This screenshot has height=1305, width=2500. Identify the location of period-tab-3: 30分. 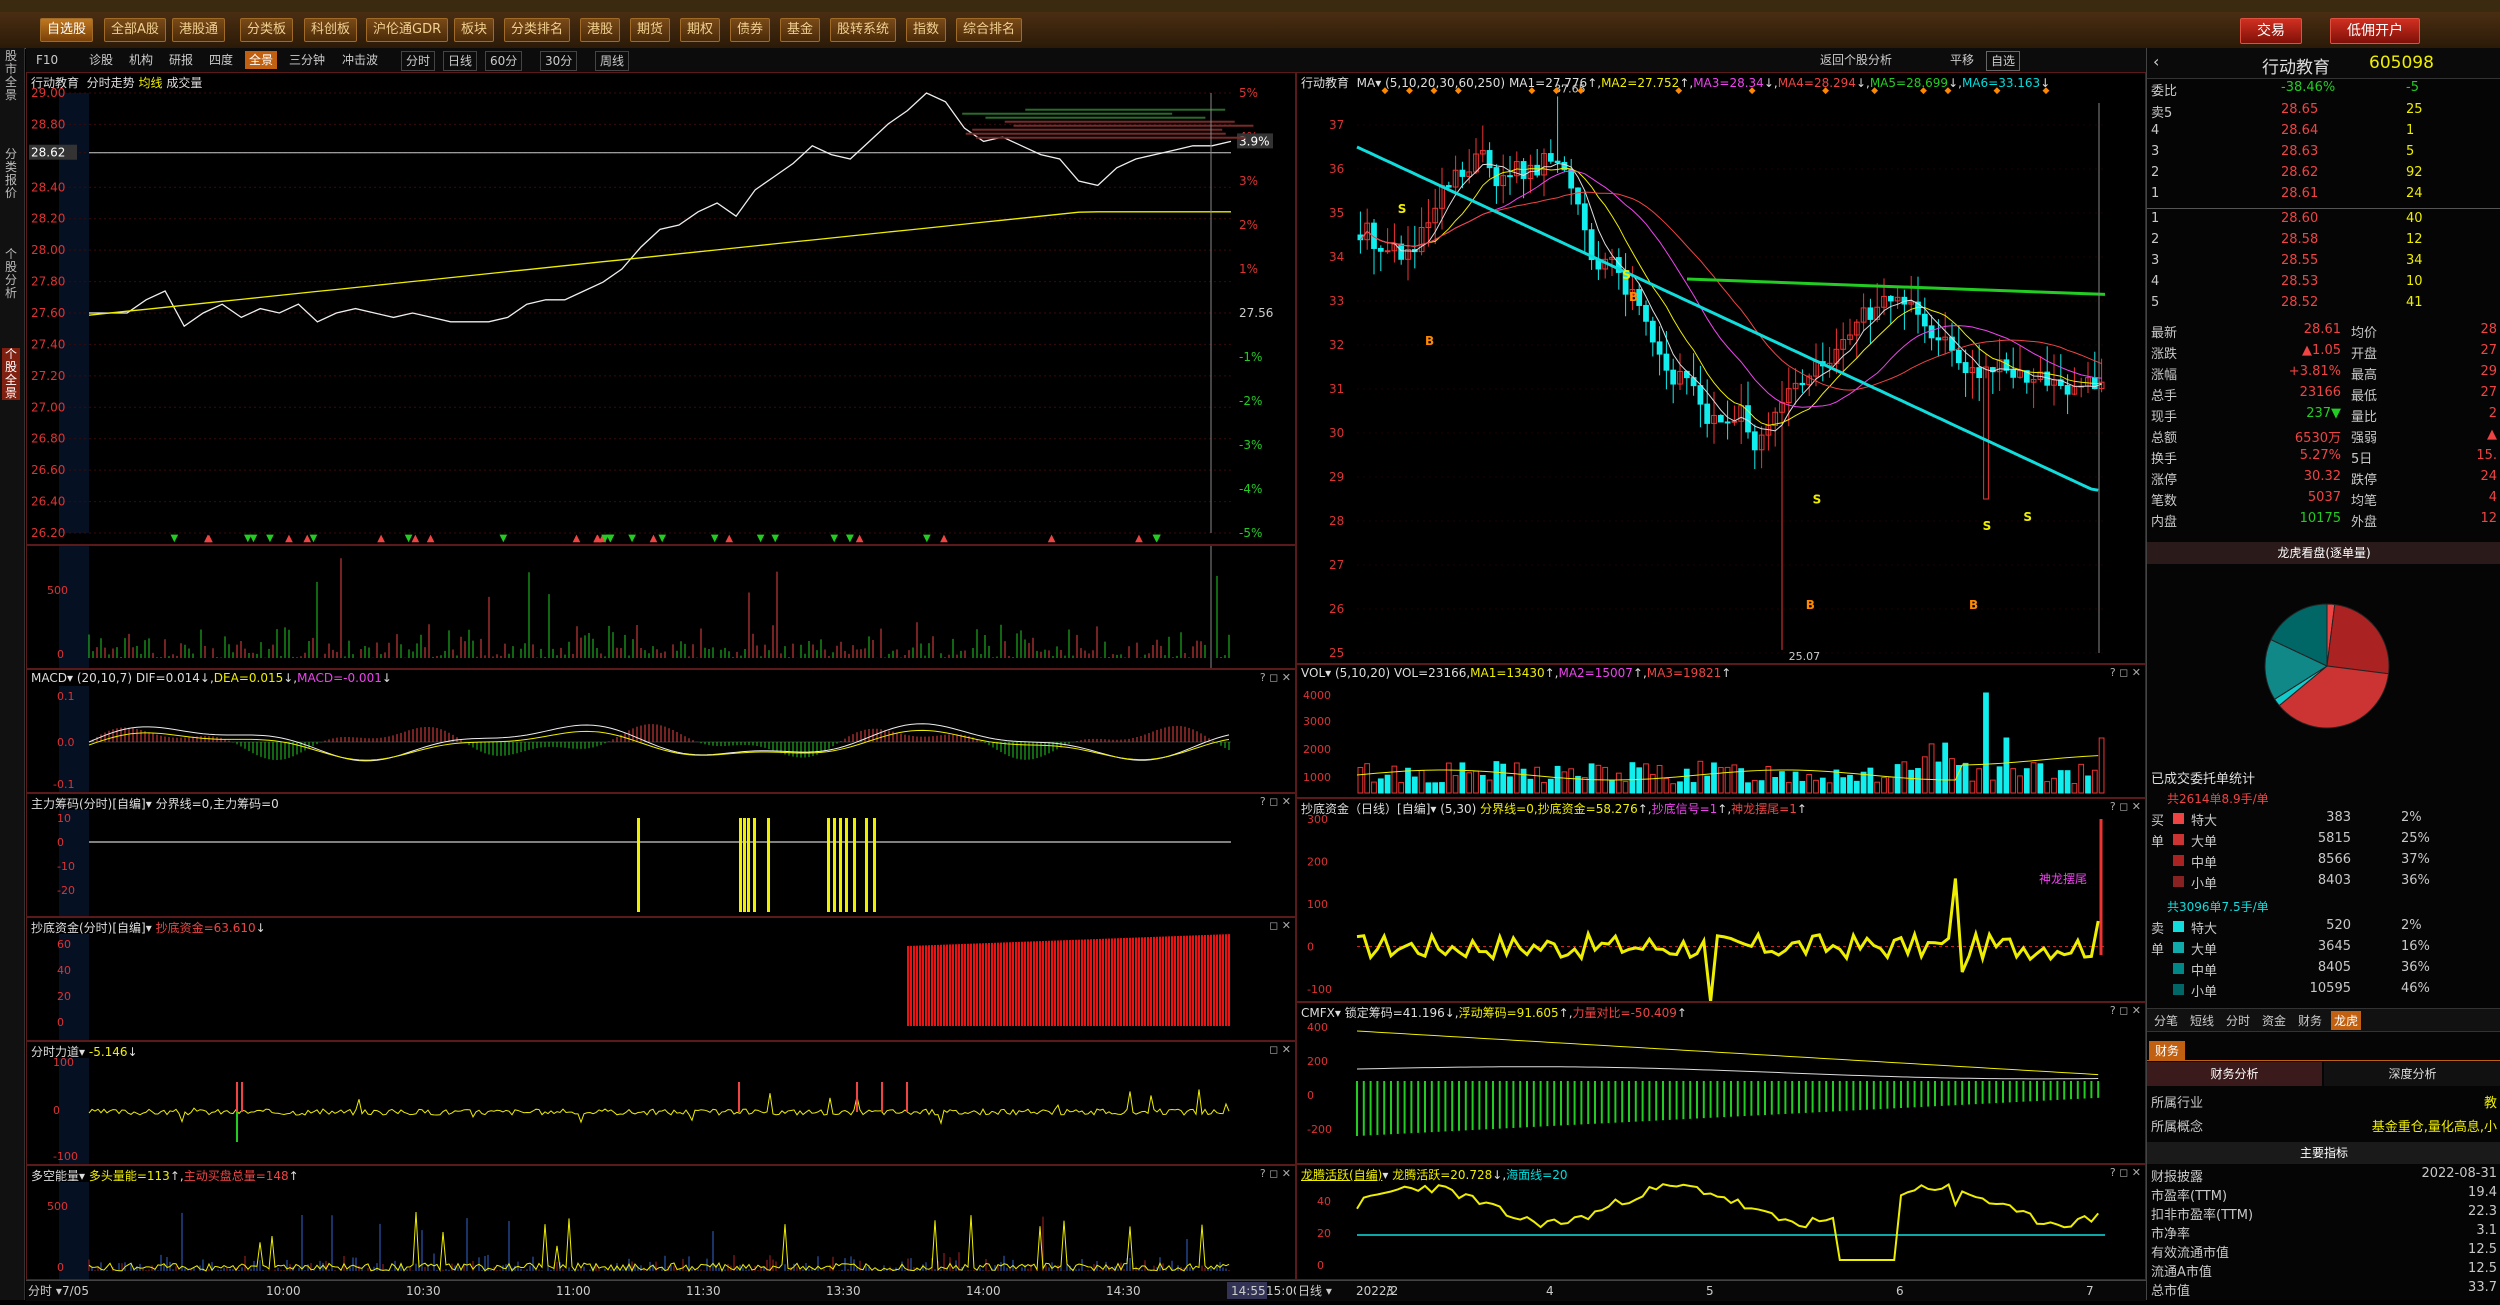
(558, 61).